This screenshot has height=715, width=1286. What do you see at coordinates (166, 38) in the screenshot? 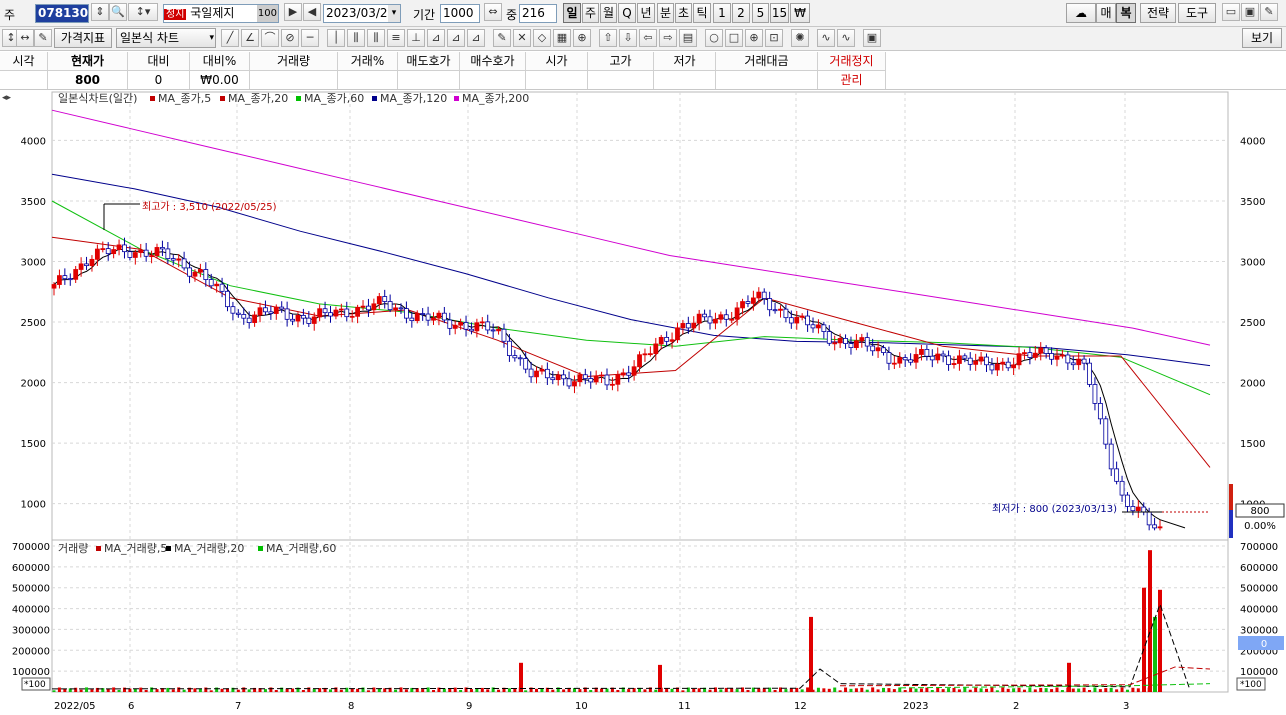
I see `chart-type-select: 일본식 차트 ▾` at bounding box center [166, 38].